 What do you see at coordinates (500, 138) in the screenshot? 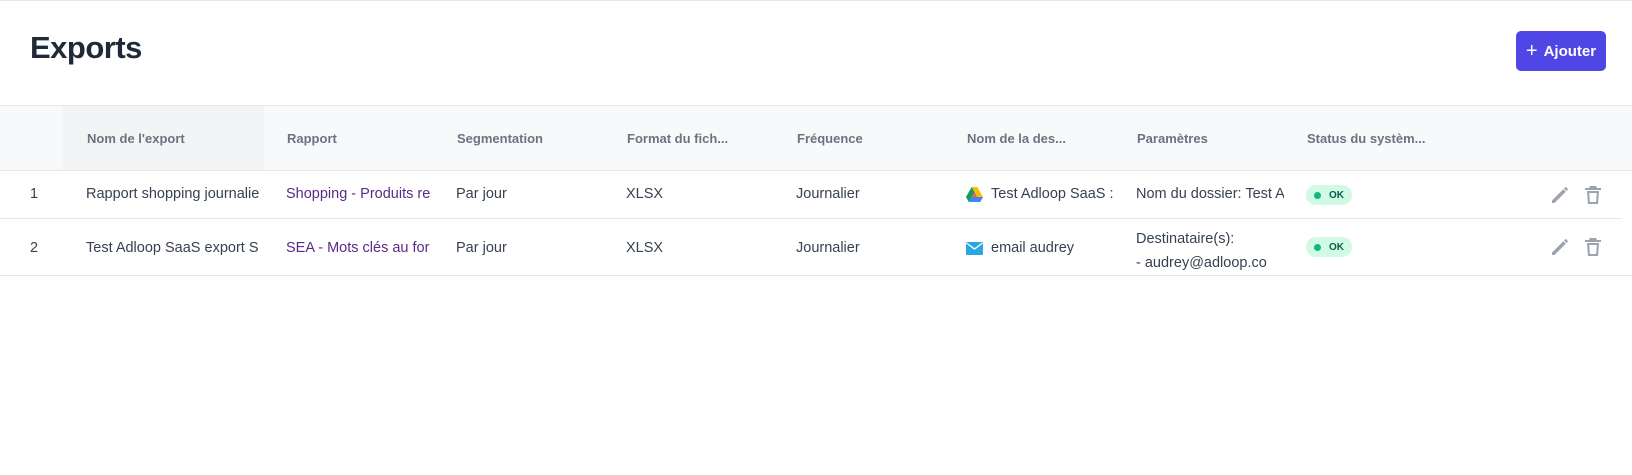
I see `header-segmentation: Segmentation` at bounding box center [500, 138].